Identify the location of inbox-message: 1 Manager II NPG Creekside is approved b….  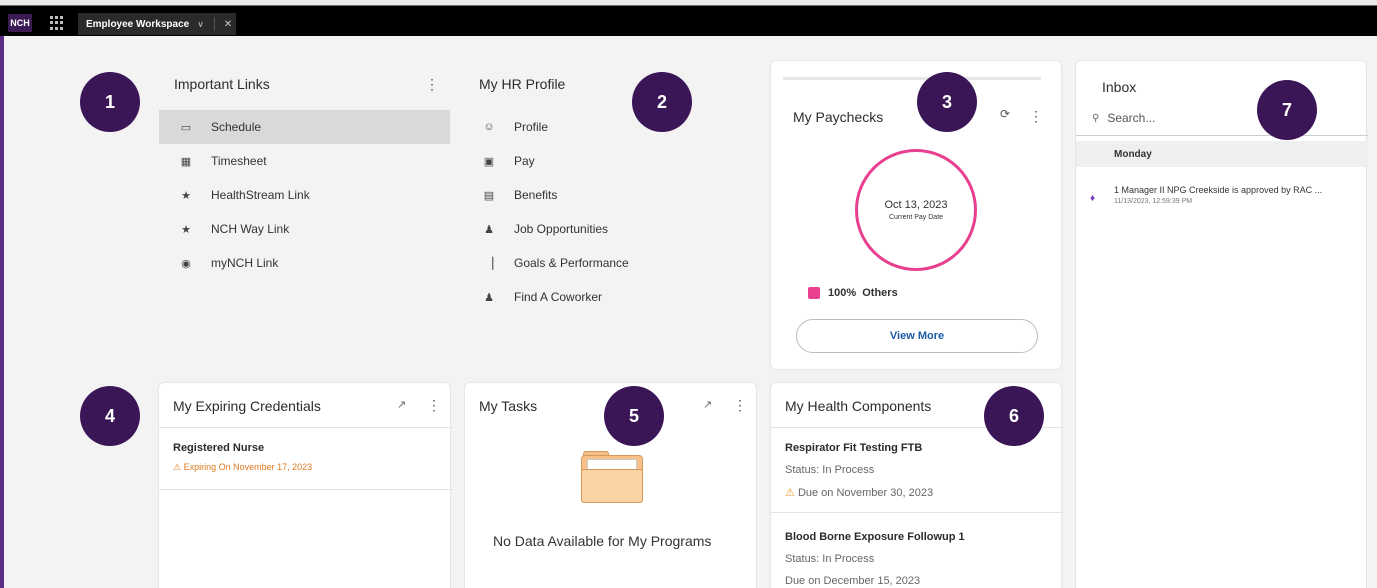
(1239, 195).